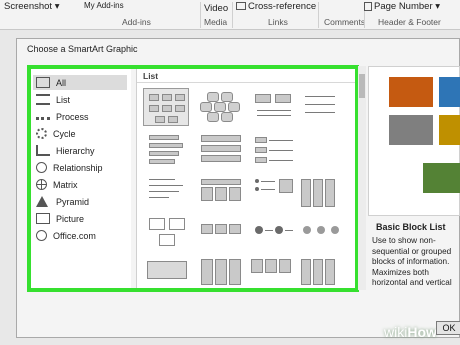 Image resolution: width=460 pixels, height=345 pixels. I want to click on cross-reference-button: Cross-reference, so click(276, 6).